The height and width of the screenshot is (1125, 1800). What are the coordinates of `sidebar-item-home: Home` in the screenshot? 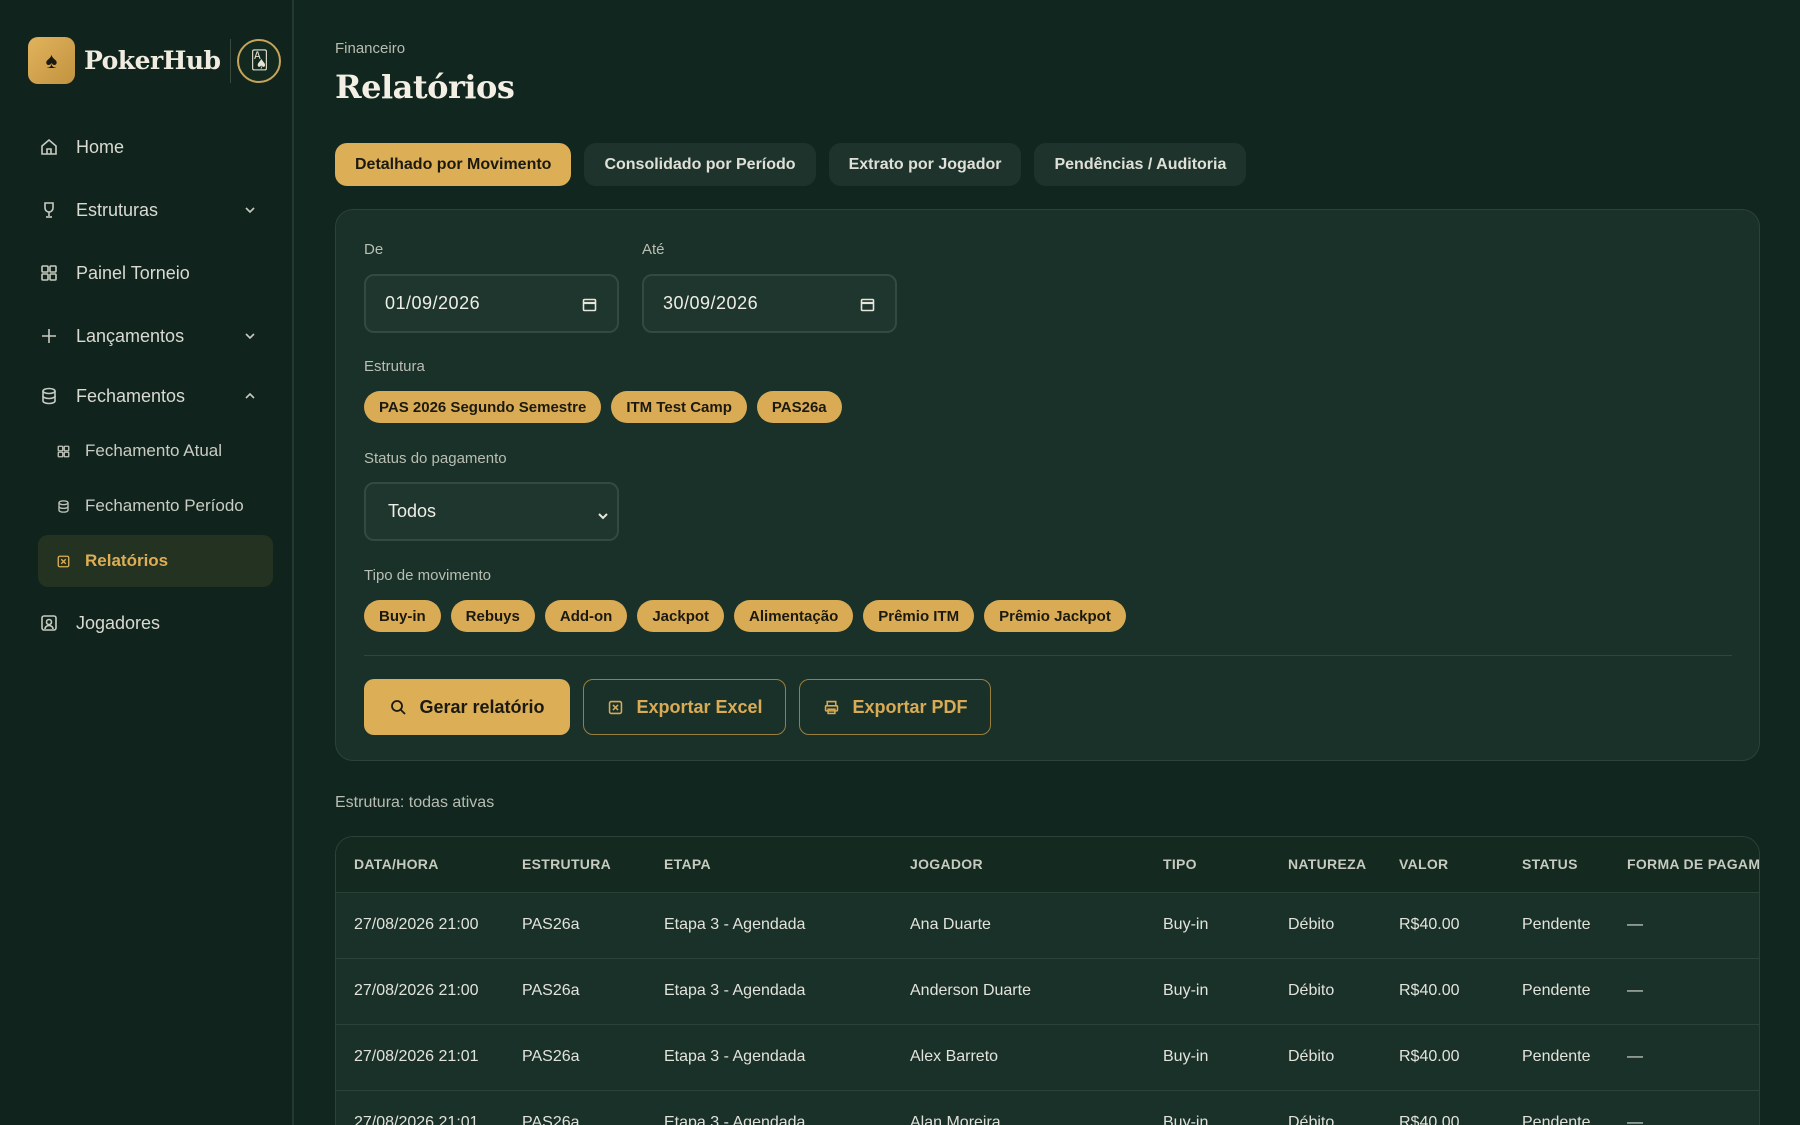 It's located at (148, 147).